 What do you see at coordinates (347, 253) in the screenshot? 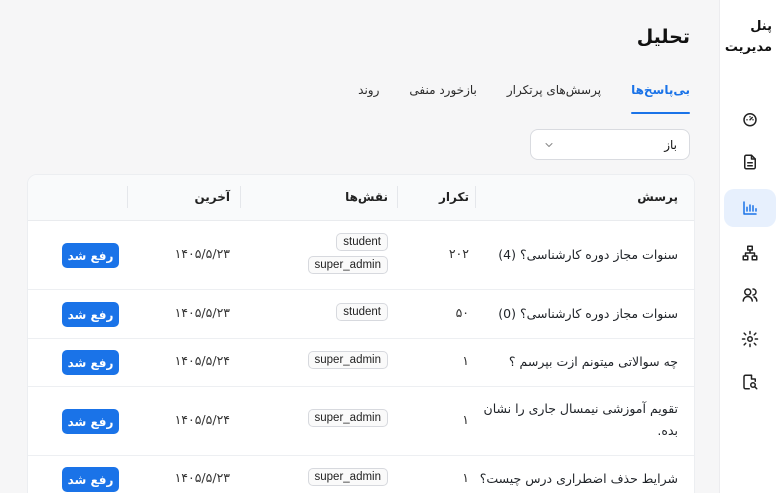
I see `roles-cell: student super_admin` at bounding box center [347, 253].